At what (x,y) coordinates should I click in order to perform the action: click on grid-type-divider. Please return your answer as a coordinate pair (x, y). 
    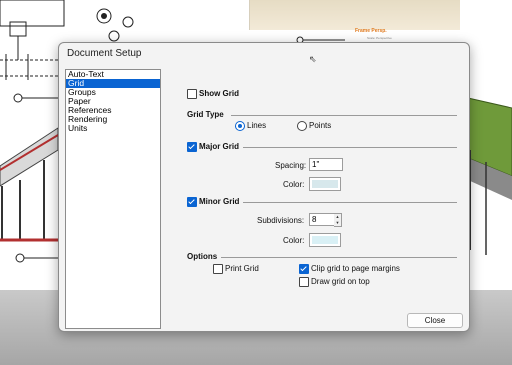
    Looking at the image, I should click on (344, 115).